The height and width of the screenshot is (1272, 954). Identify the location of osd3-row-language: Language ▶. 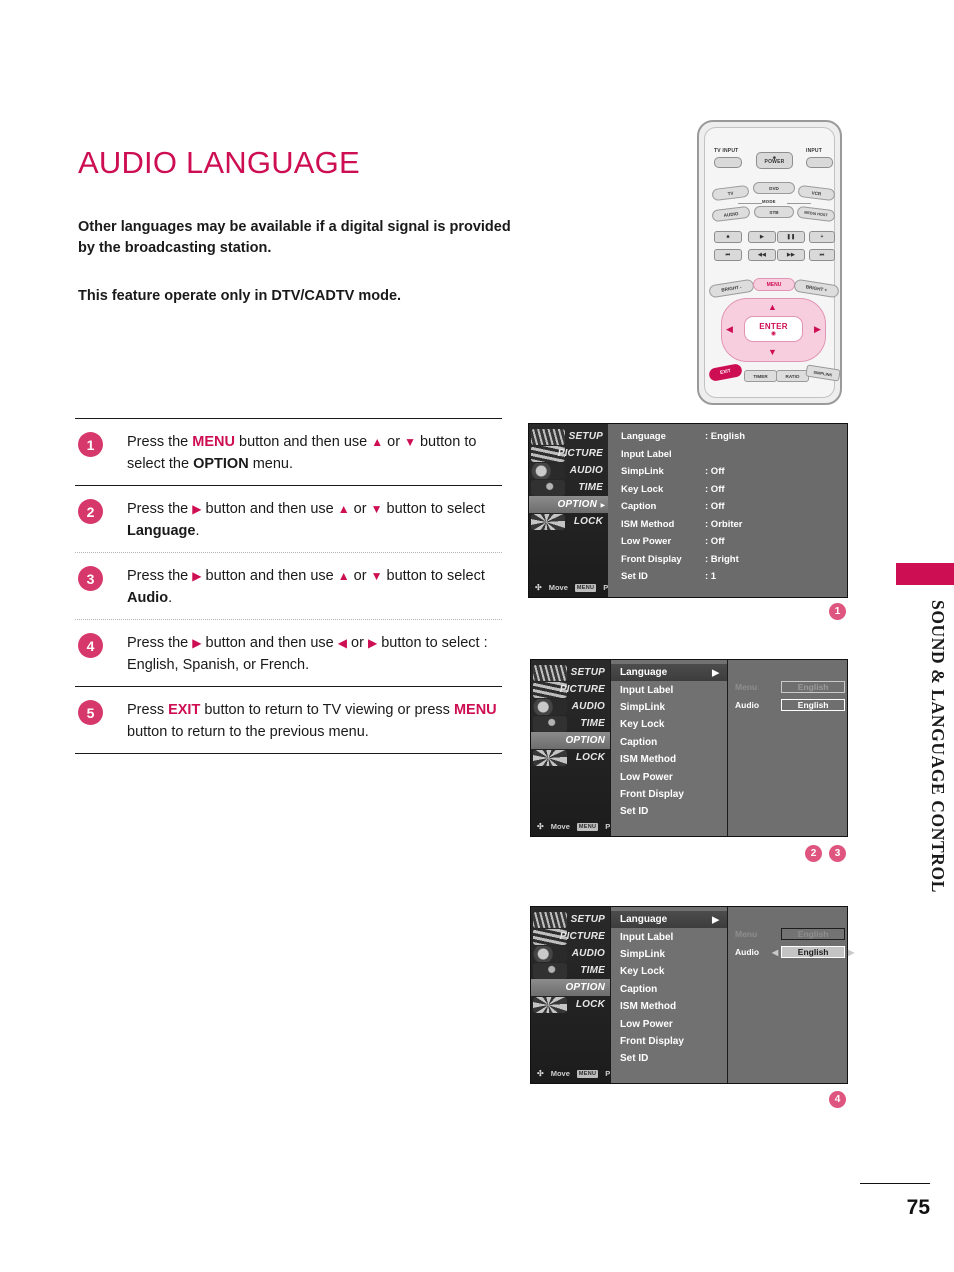
(669, 920).